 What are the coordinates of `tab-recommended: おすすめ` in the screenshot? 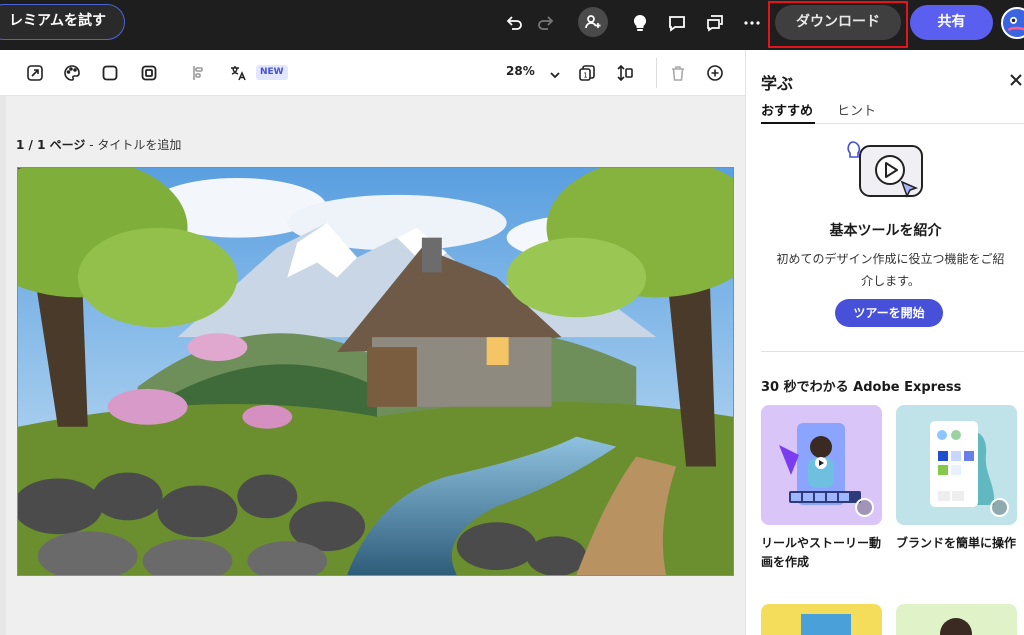 It's located at (787, 109).